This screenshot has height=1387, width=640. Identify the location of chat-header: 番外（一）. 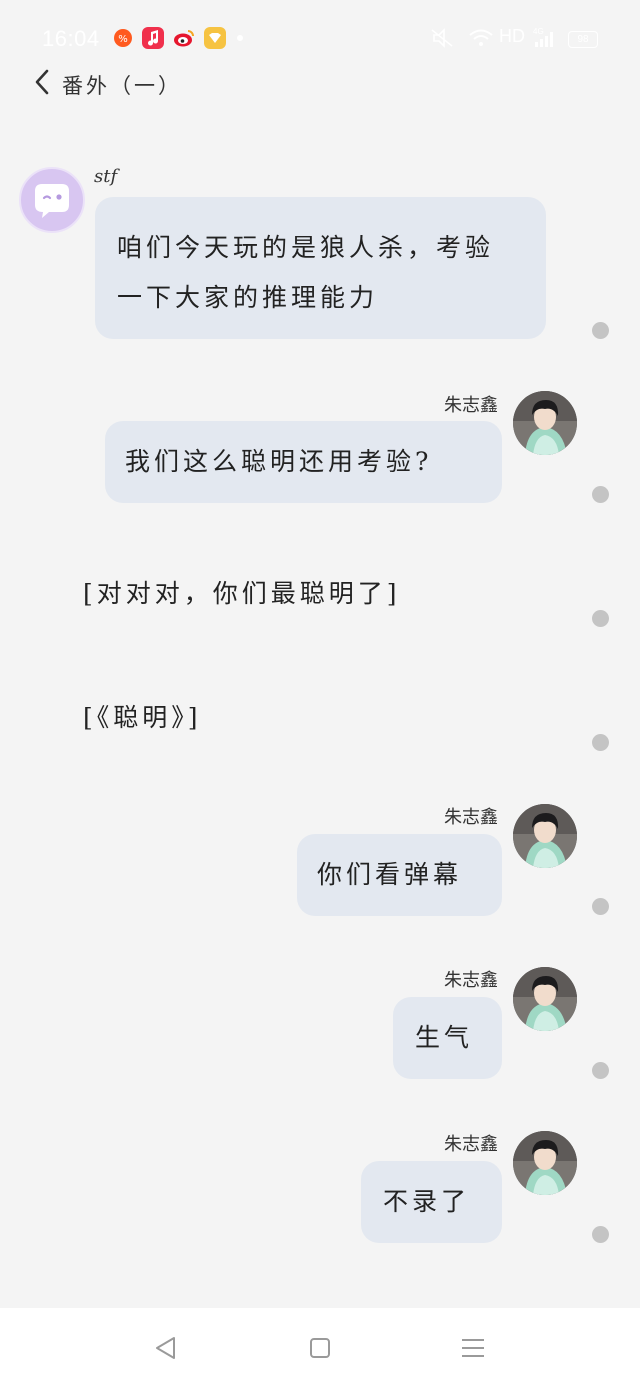
(320, 83).